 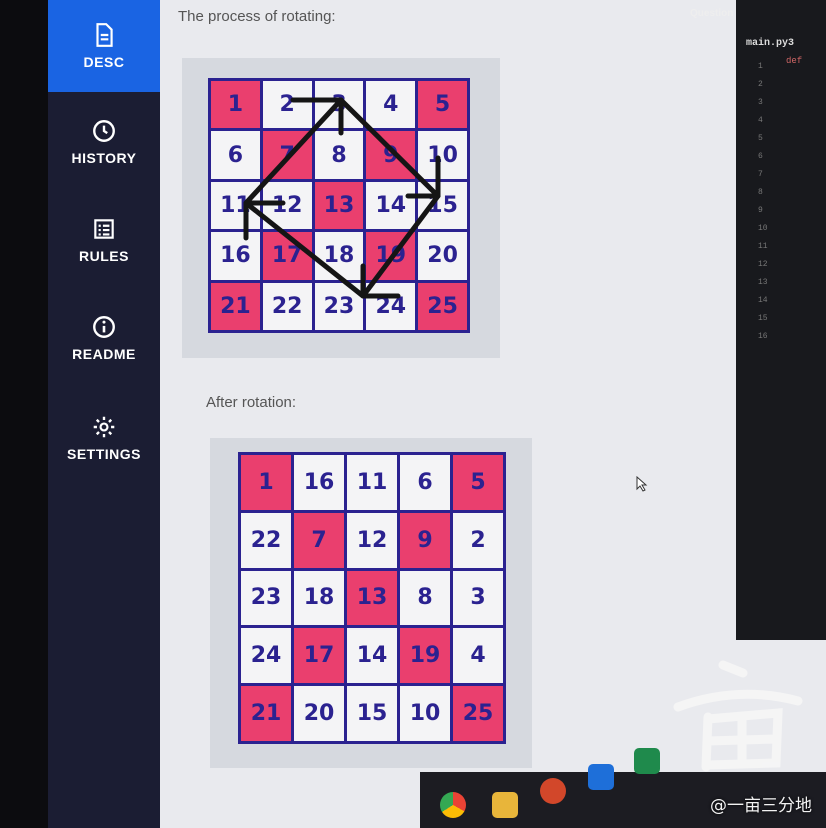 I want to click on screen-bezel, so click(x=25, y=414).